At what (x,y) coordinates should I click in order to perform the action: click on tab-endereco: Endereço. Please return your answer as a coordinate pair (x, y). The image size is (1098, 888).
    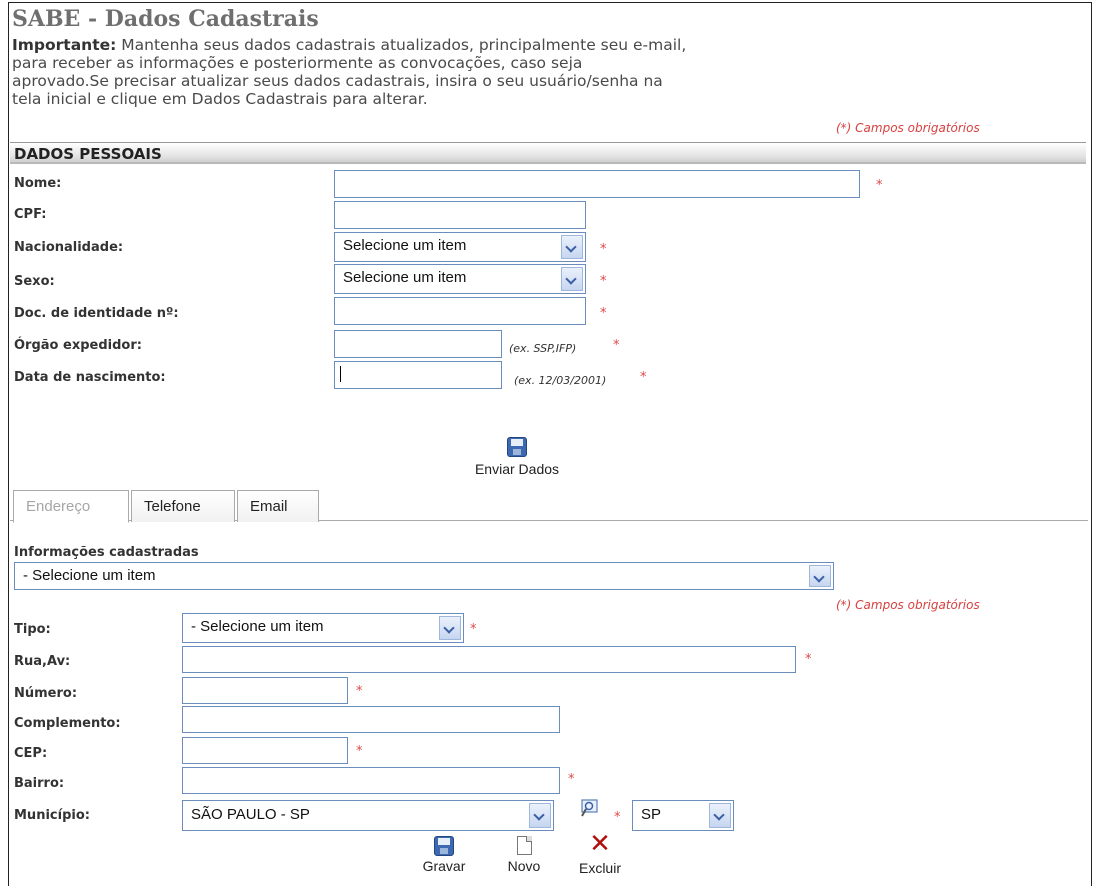
    Looking at the image, I should click on (71, 506).